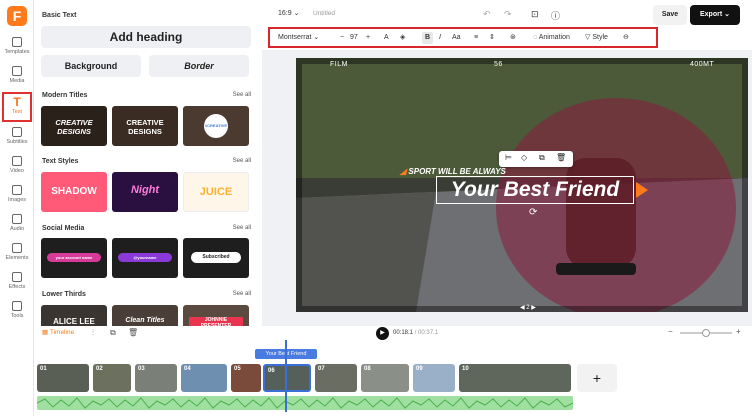 The width and height of the screenshot is (752, 416). Describe the element at coordinates (626, 38) in the screenshot. I see `more-options-icon: ⊖` at that location.